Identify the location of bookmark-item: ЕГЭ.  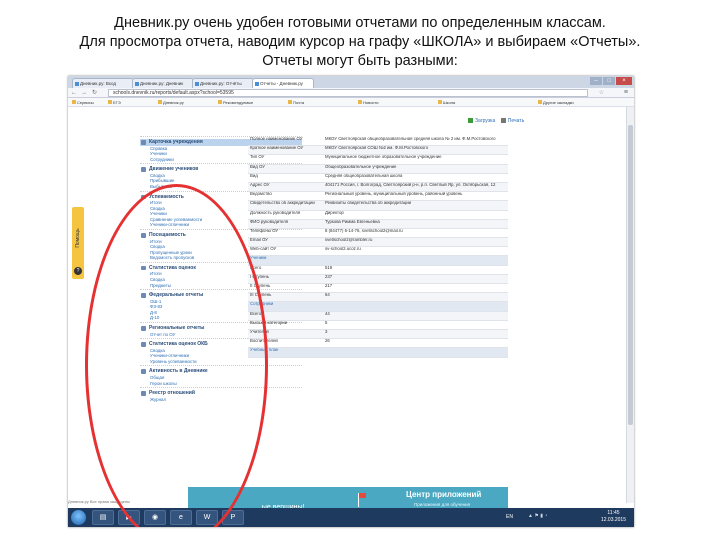
(114, 102).